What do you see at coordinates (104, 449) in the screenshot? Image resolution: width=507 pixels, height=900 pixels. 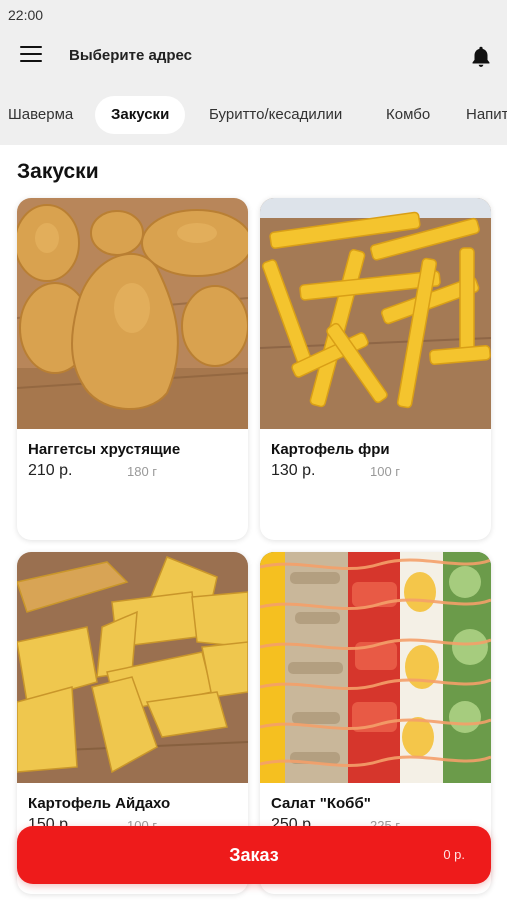 I see `product-name: Наггетсы хрустящие` at bounding box center [104, 449].